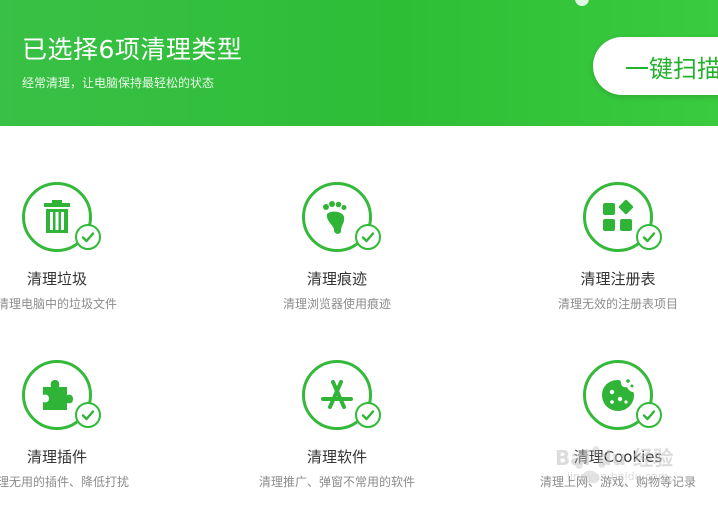 The width and height of the screenshot is (718, 525). Describe the element at coordinates (58, 395) in the screenshot. I see `puzzle-icon` at that location.